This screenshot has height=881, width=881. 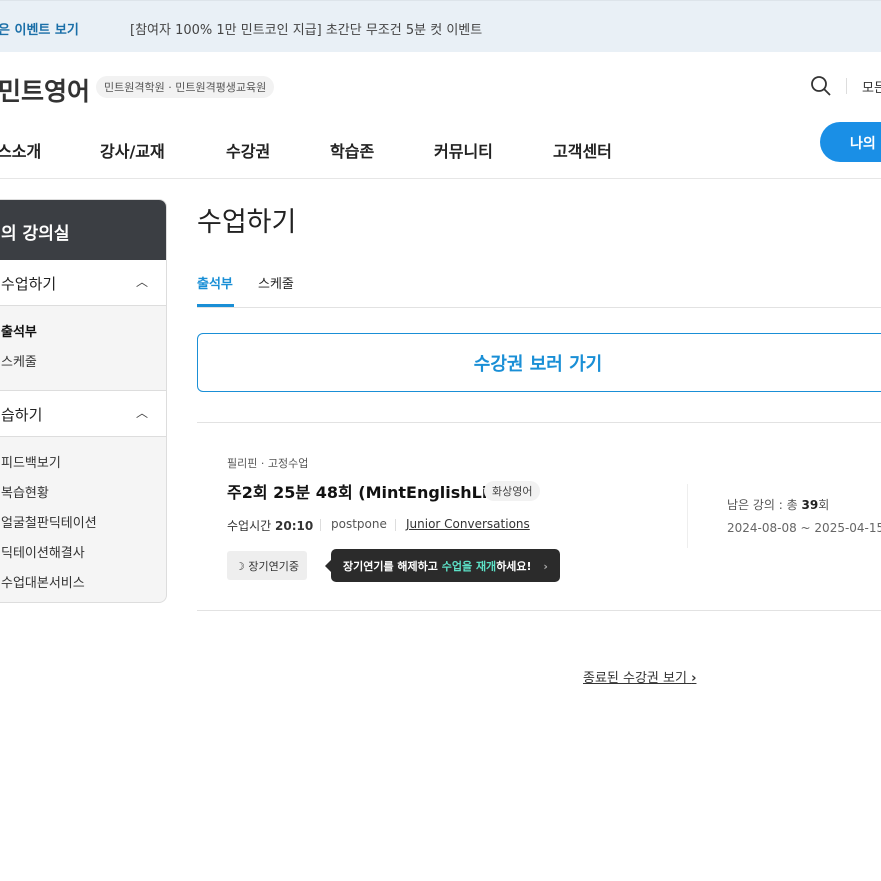 What do you see at coordinates (871, 86) in the screenshot?
I see `header-menu-link: 모든` at bounding box center [871, 86].